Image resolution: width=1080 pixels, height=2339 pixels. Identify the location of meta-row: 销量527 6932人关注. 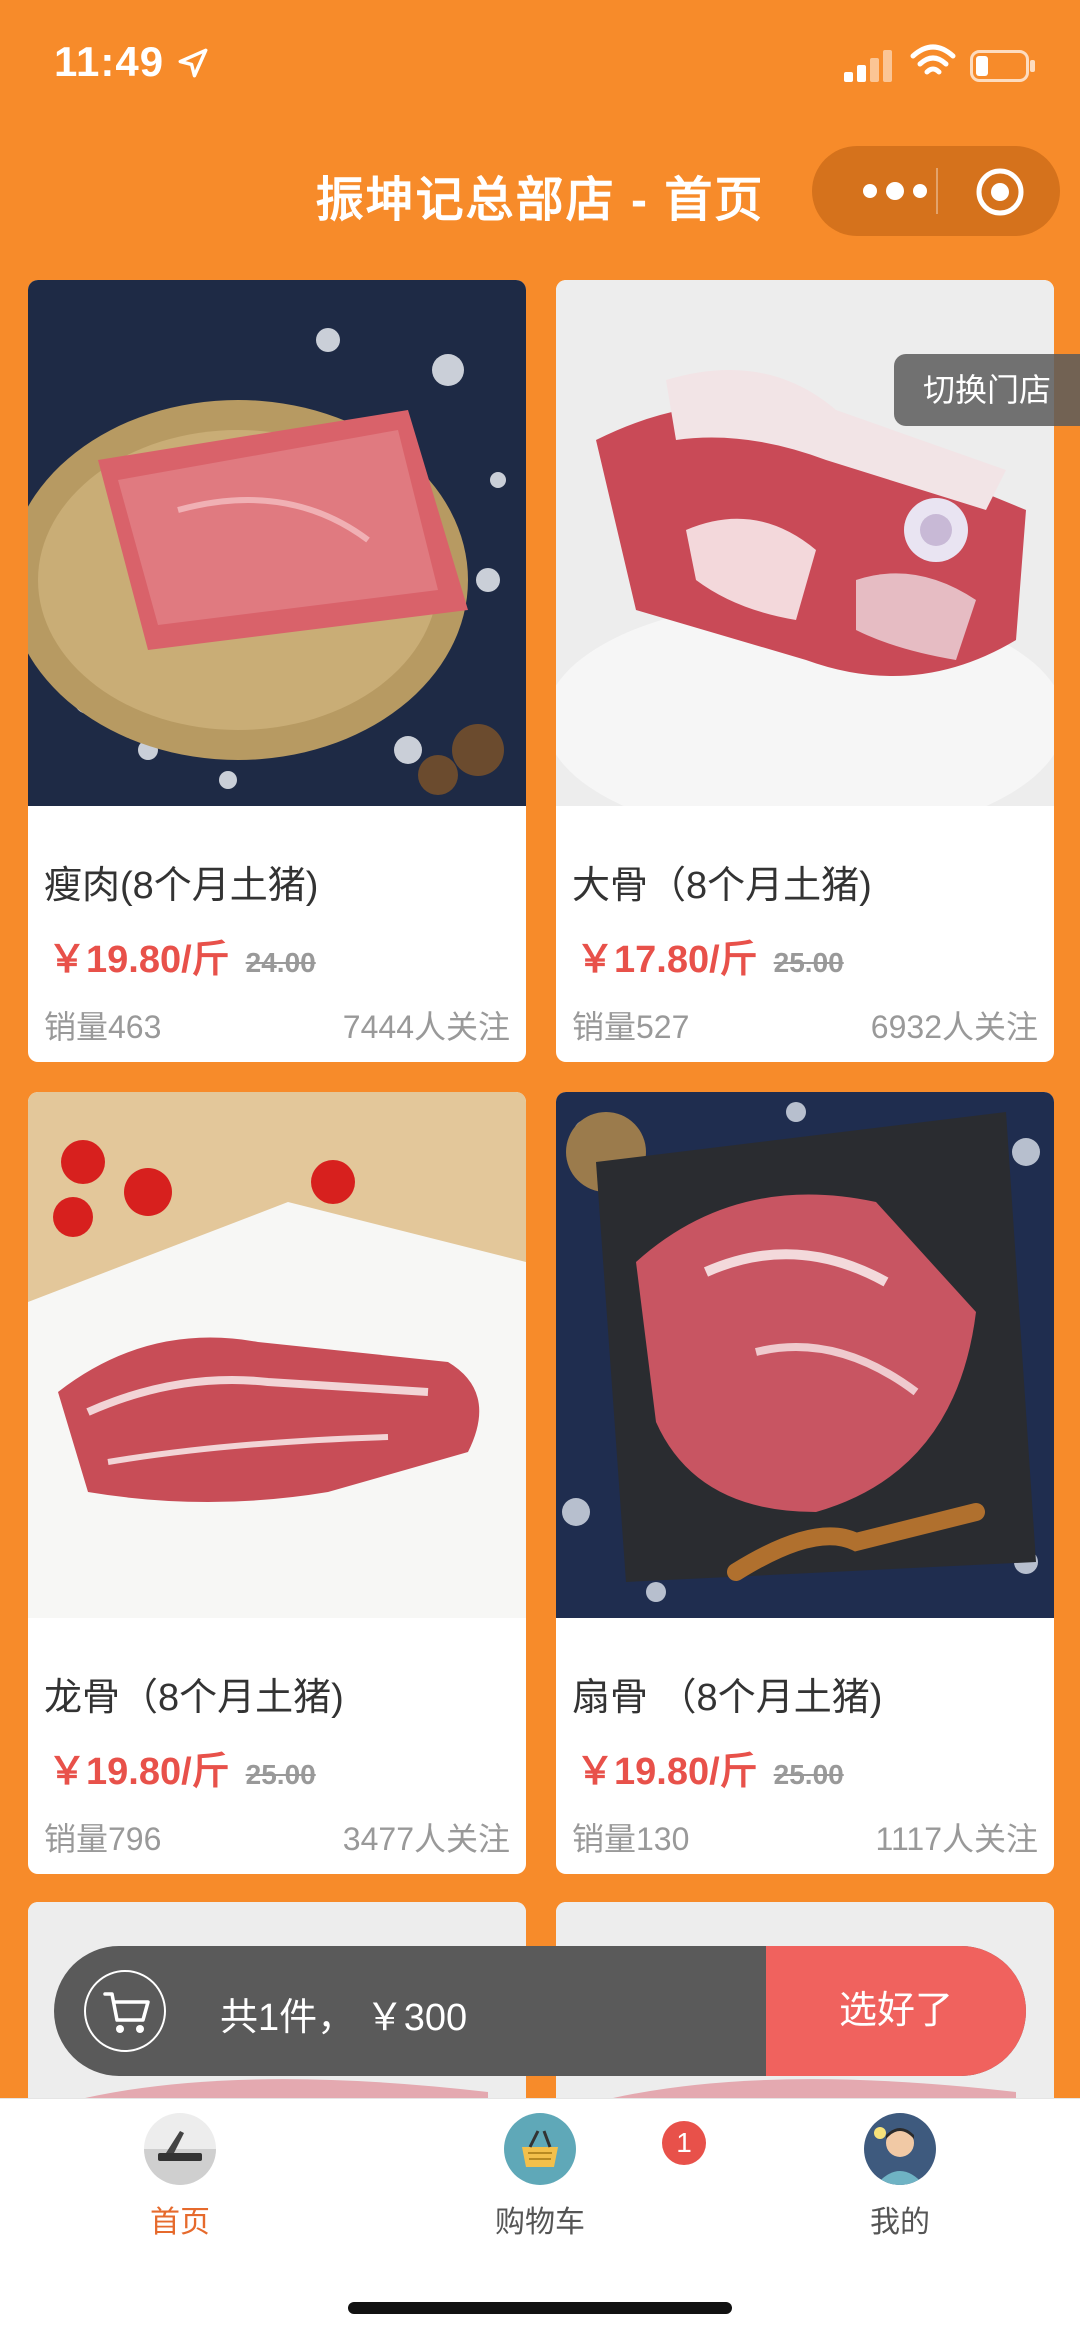
(805, 1025).